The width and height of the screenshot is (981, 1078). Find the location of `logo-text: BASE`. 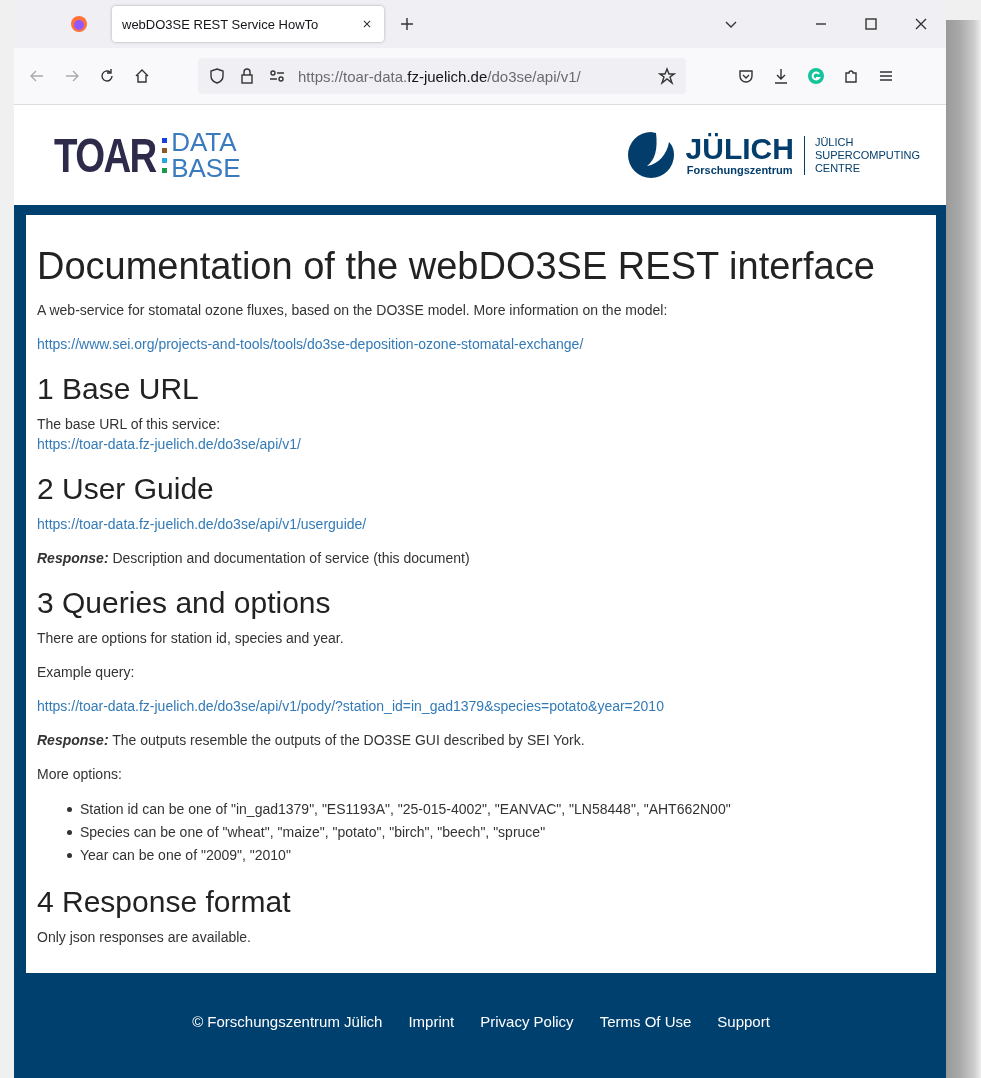

logo-text: BASE is located at coordinates (206, 168).